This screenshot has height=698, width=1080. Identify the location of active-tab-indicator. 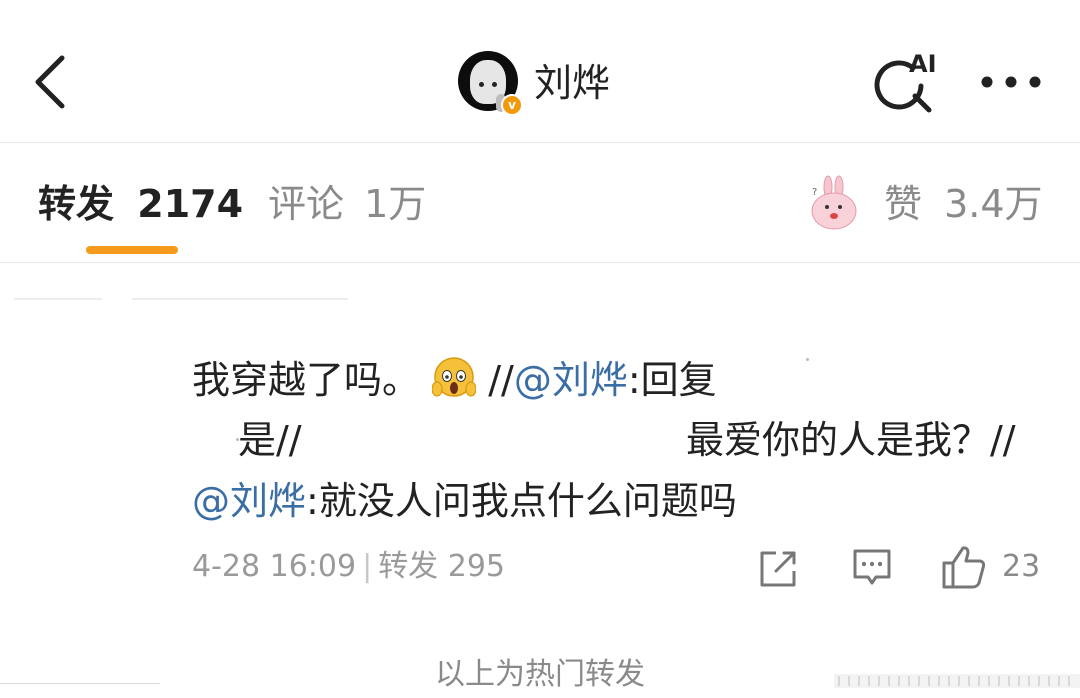
(132, 250).